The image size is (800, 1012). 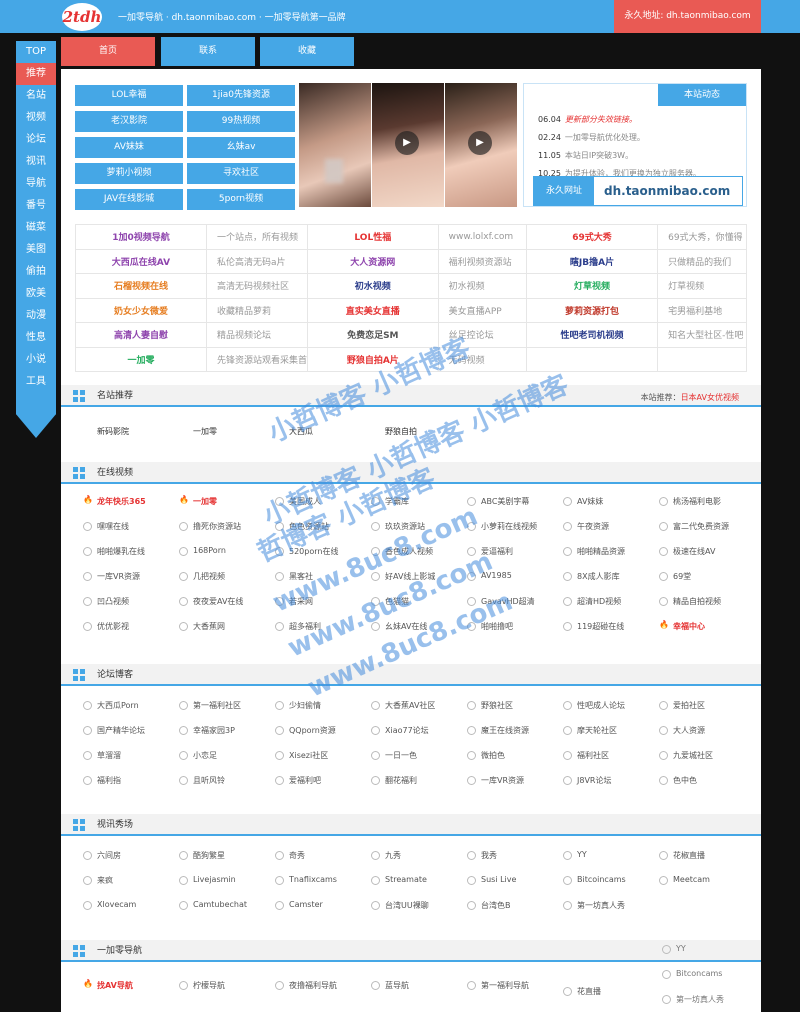 I want to click on site-link: 福利社区, so click(x=611, y=755).